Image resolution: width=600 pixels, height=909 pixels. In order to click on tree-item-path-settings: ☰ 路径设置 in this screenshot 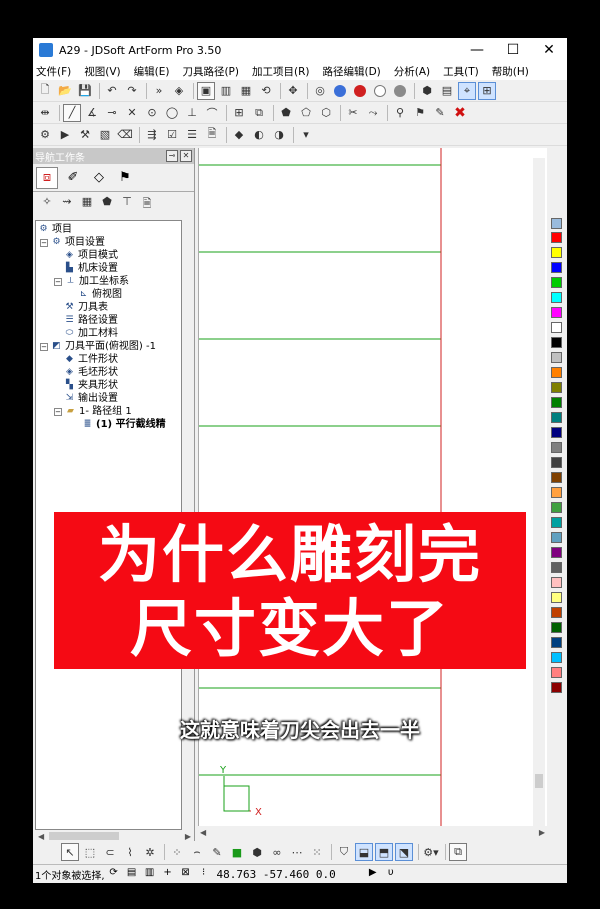, I will do `click(91, 320)`.